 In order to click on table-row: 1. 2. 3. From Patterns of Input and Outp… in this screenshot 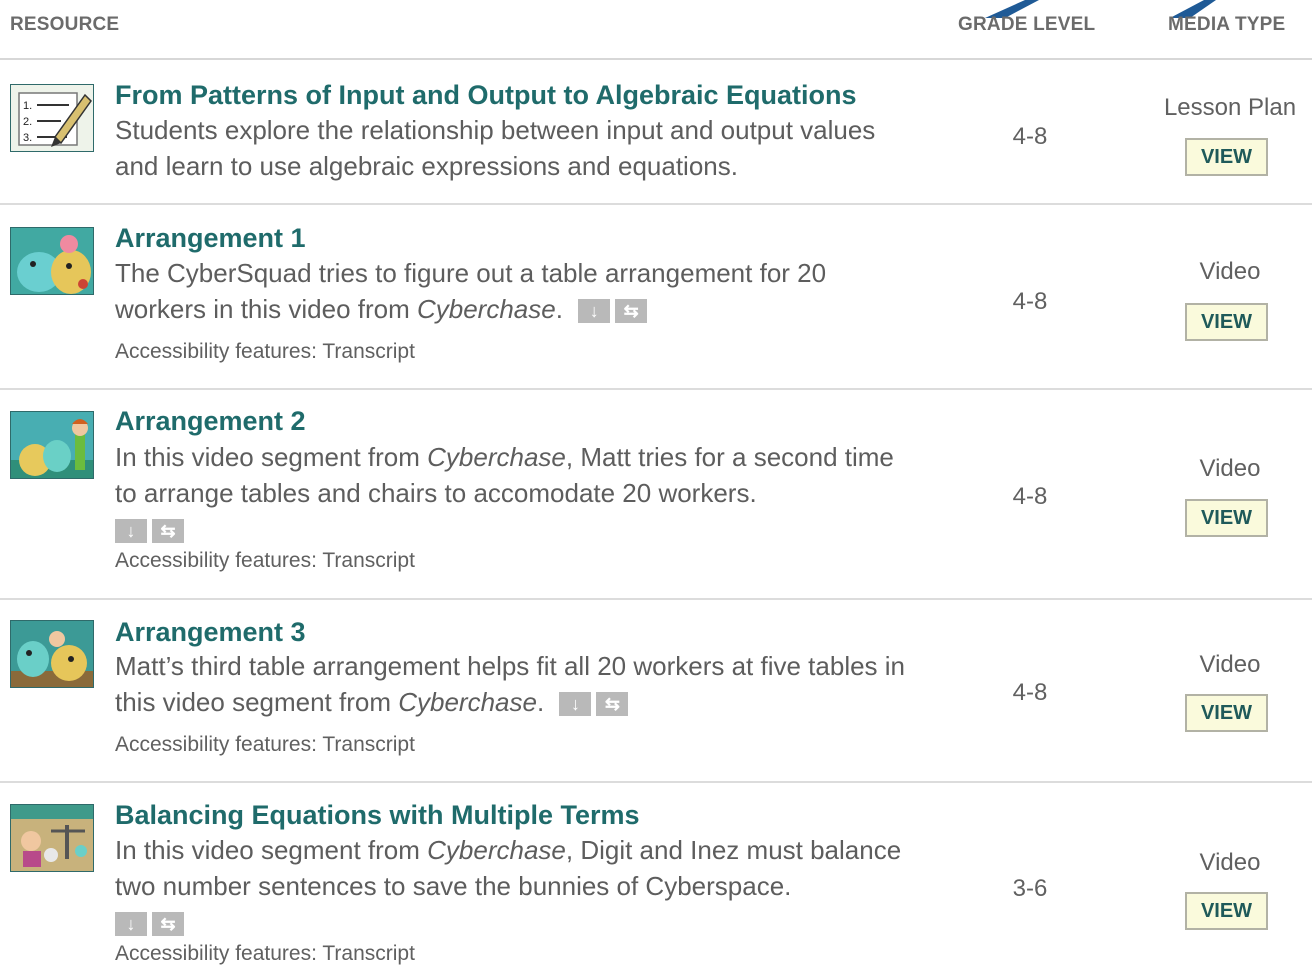, I will do `click(656, 132)`.